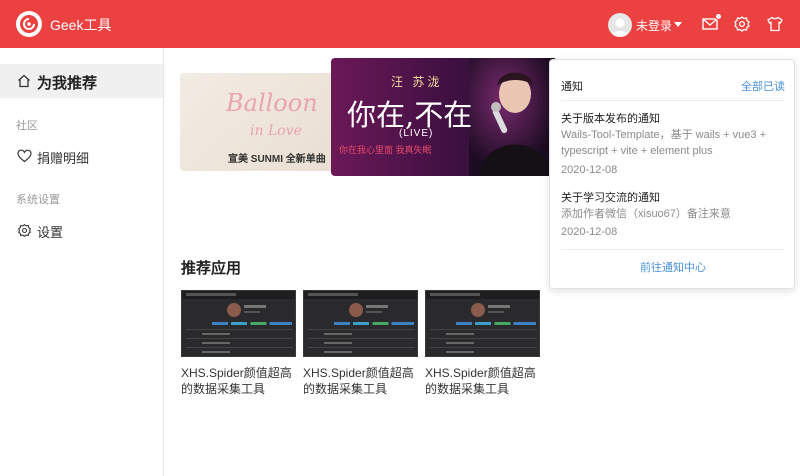 The image size is (800, 476). Describe the element at coordinates (610, 118) in the screenshot. I see `notice-title: 关于版本发布的通知` at that location.